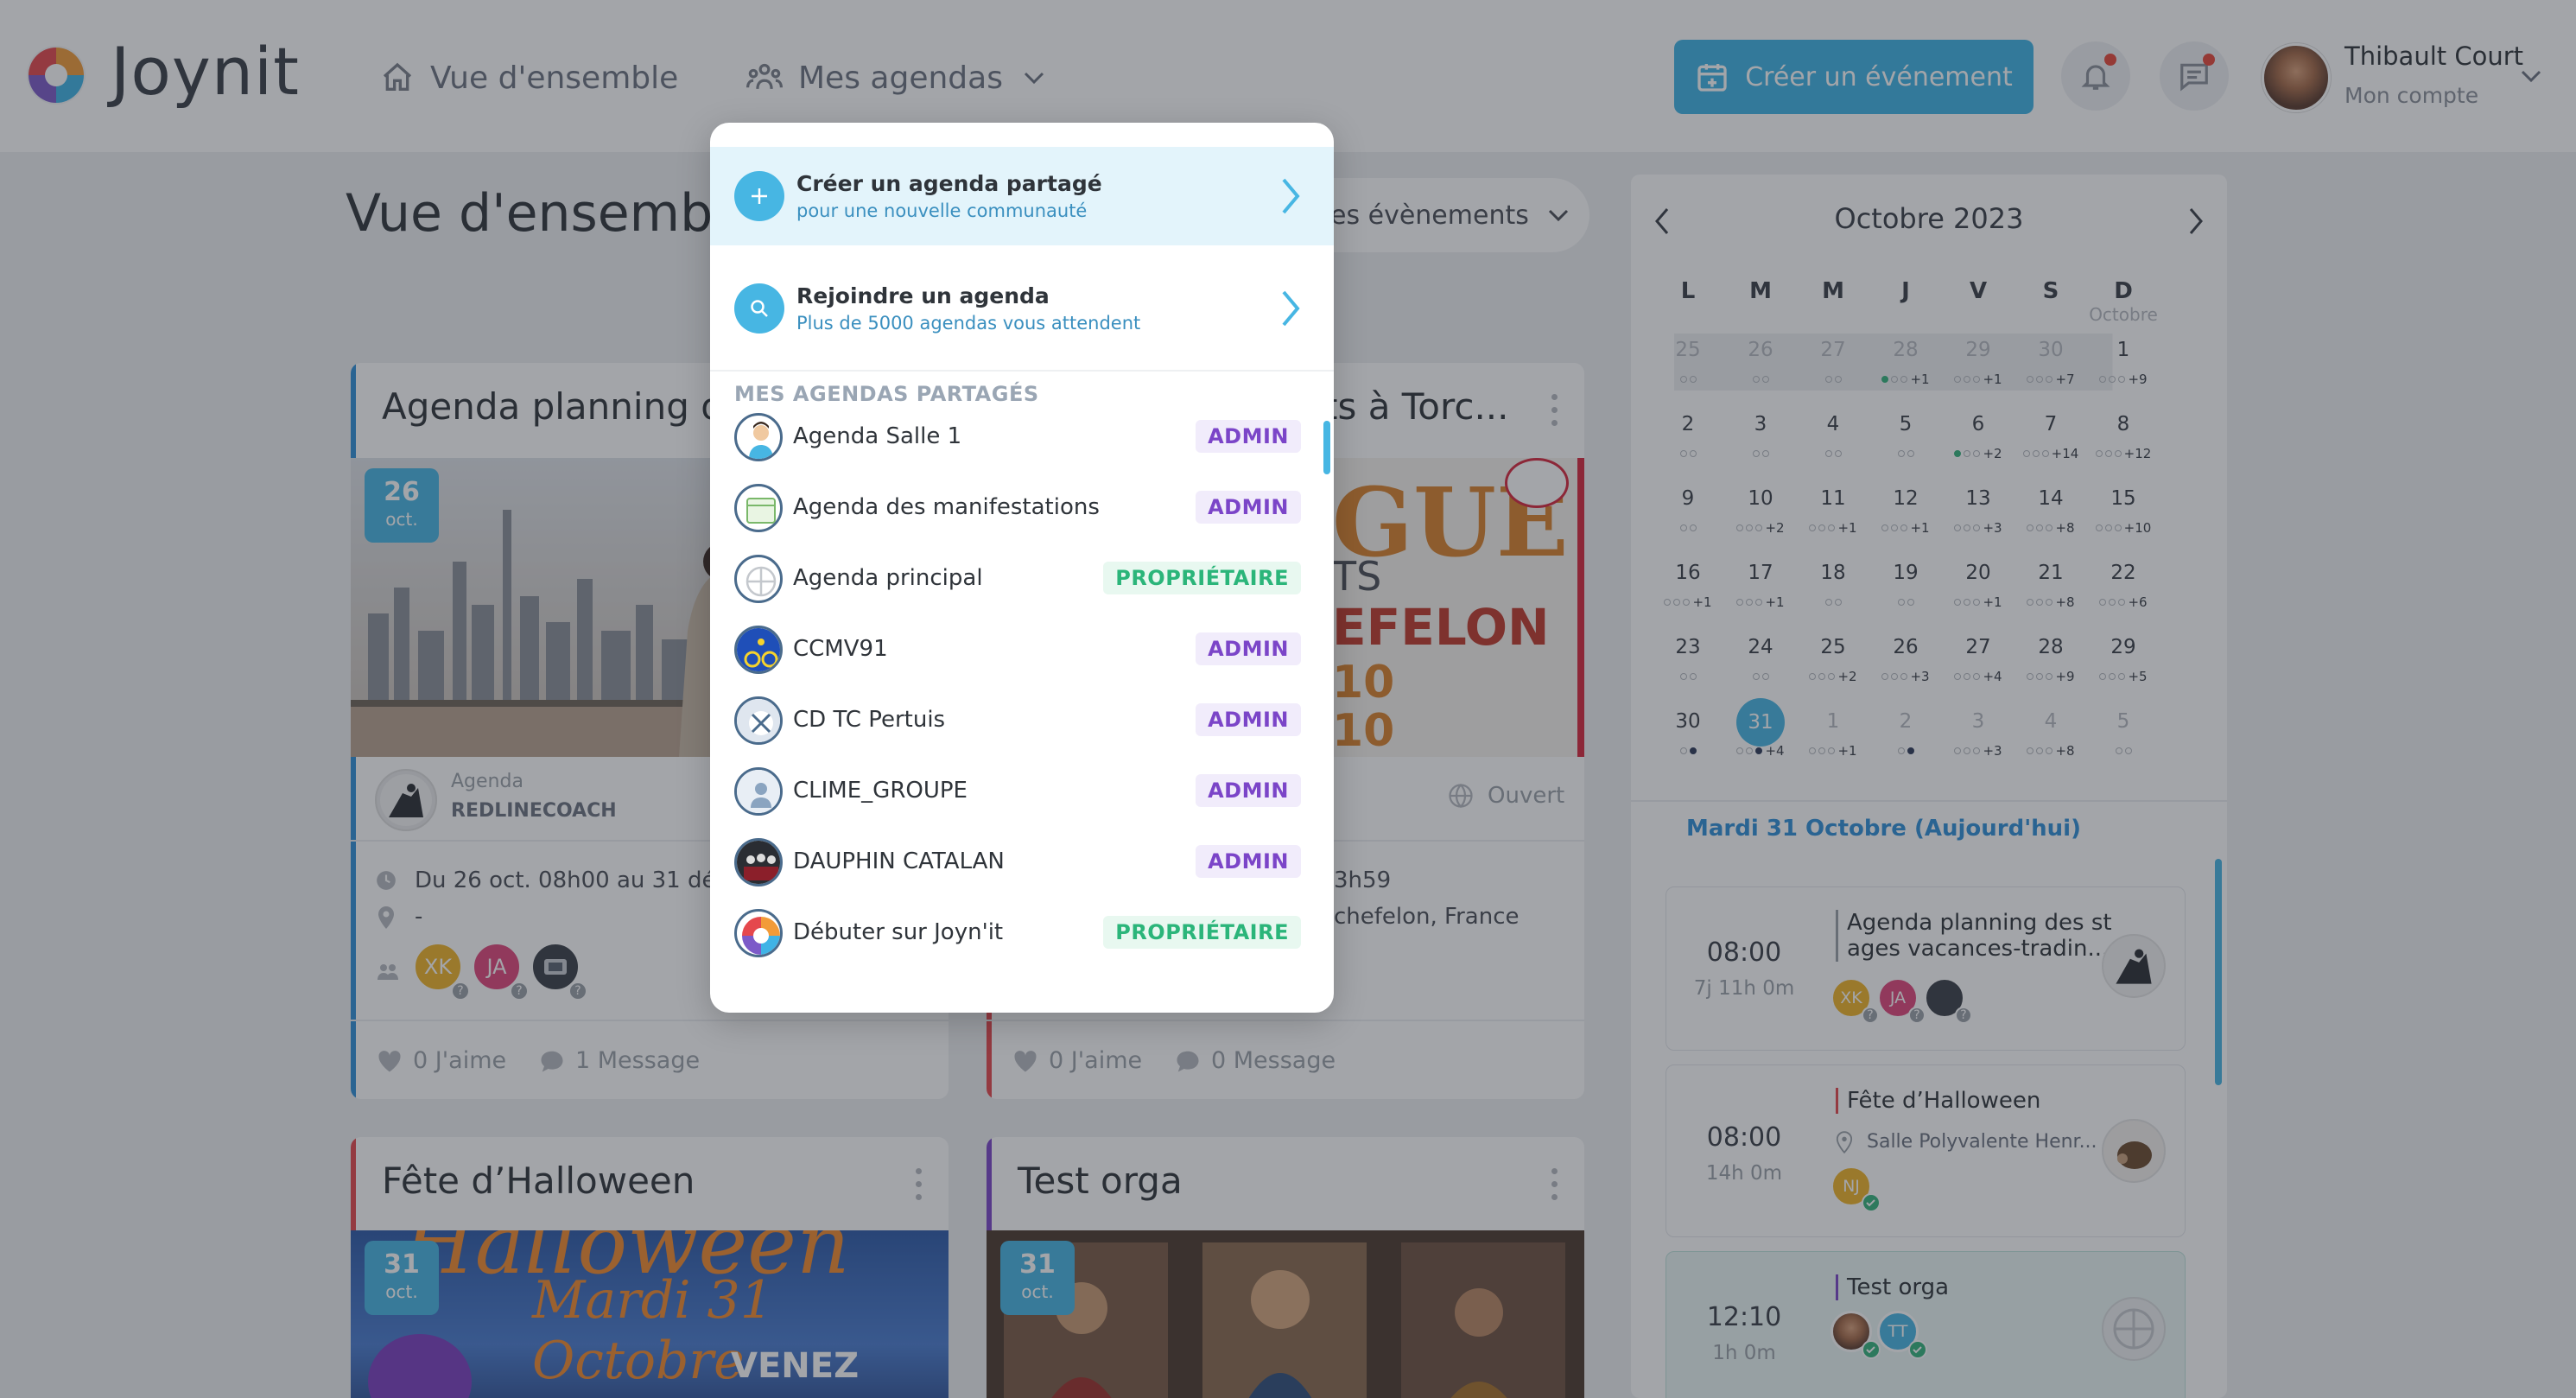 The image size is (2576, 1398). What do you see at coordinates (877, 436) in the screenshot?
I see `agenda-name: Agenda Salle 1` at bounding box center [877, 436].